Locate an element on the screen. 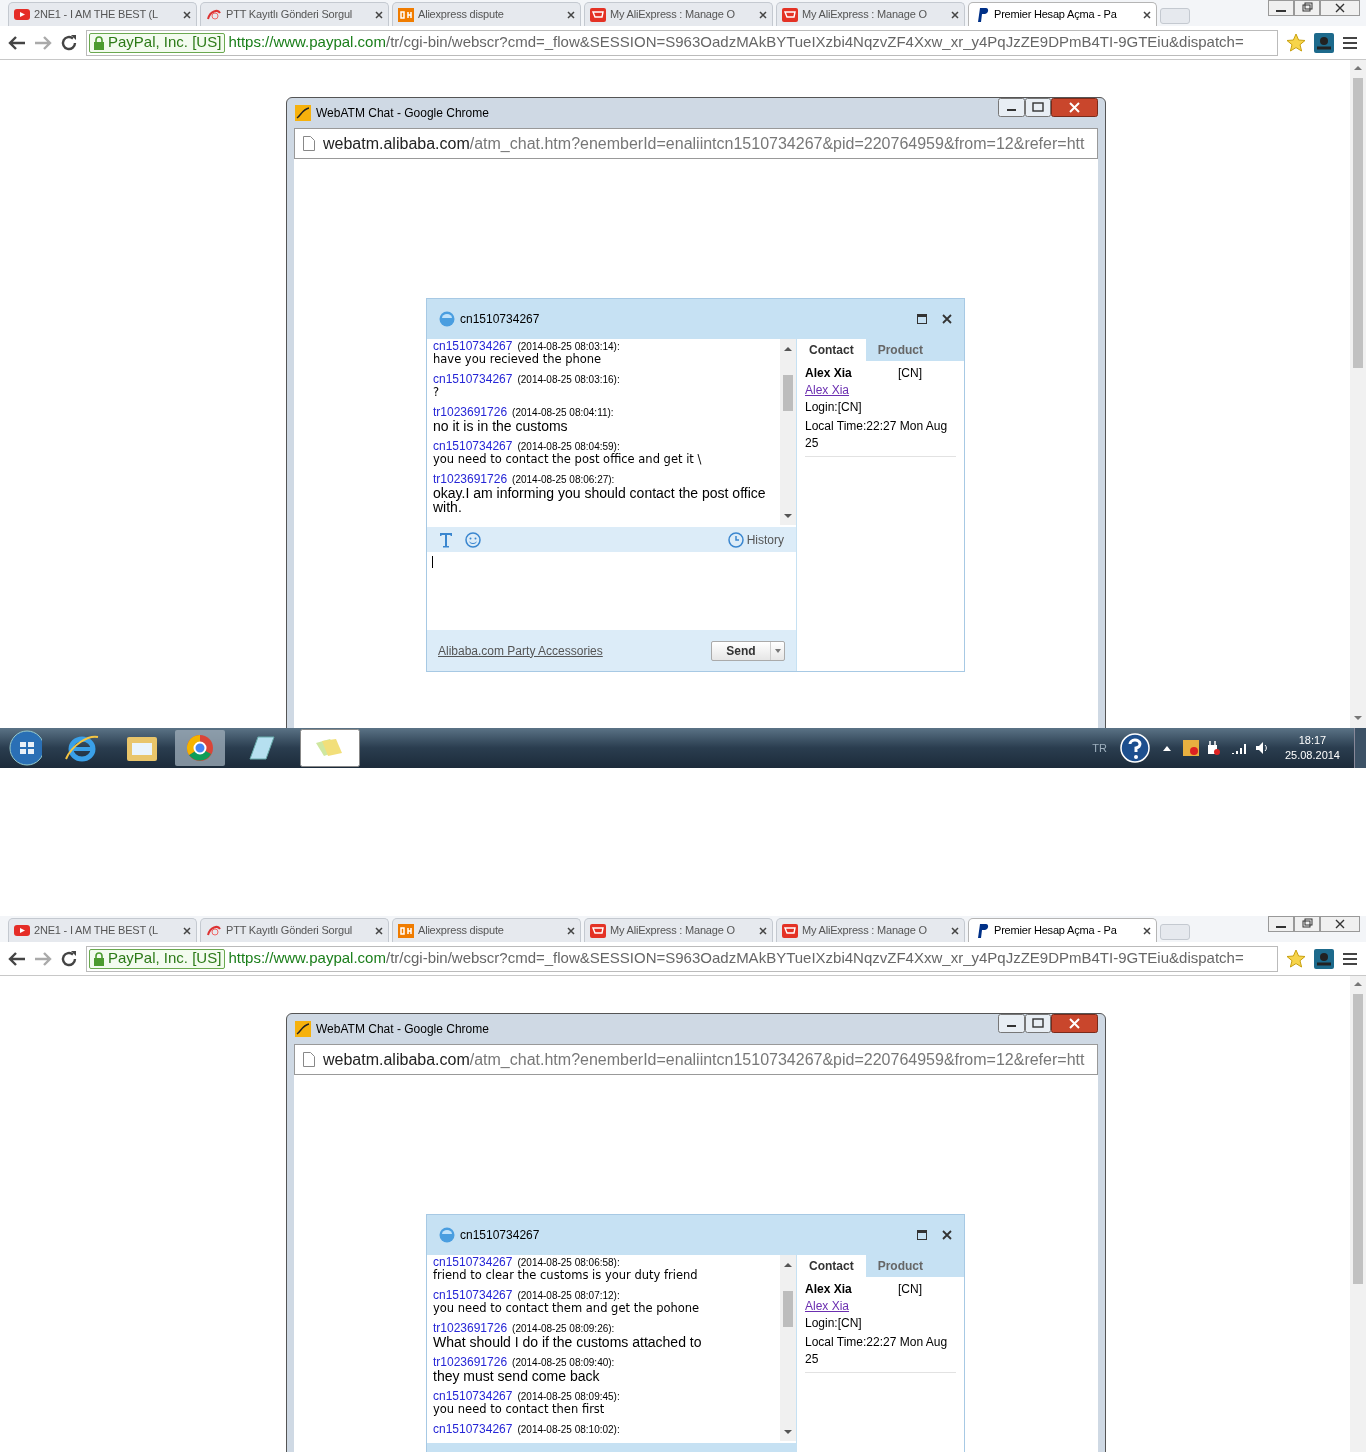  login-text: Login:[CN] is located at coordinates (834, 1323).